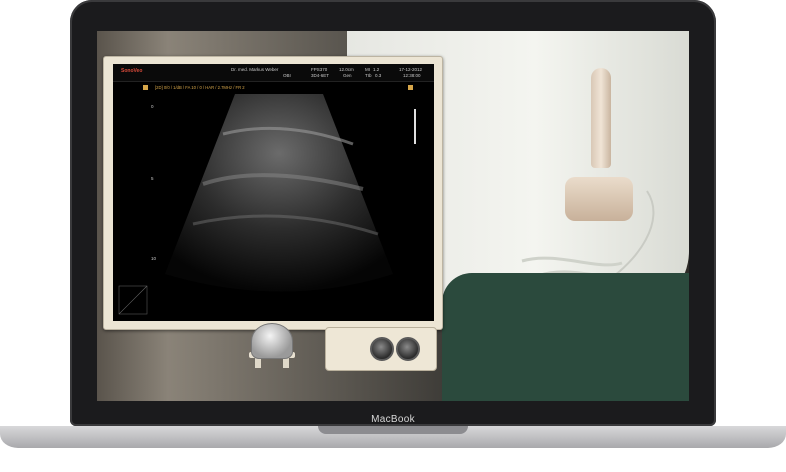 The image size is (786, 472). Describe the element at coordinates (152, 178) in the screenshot. I see `depth-mark-5: 5` at that location.